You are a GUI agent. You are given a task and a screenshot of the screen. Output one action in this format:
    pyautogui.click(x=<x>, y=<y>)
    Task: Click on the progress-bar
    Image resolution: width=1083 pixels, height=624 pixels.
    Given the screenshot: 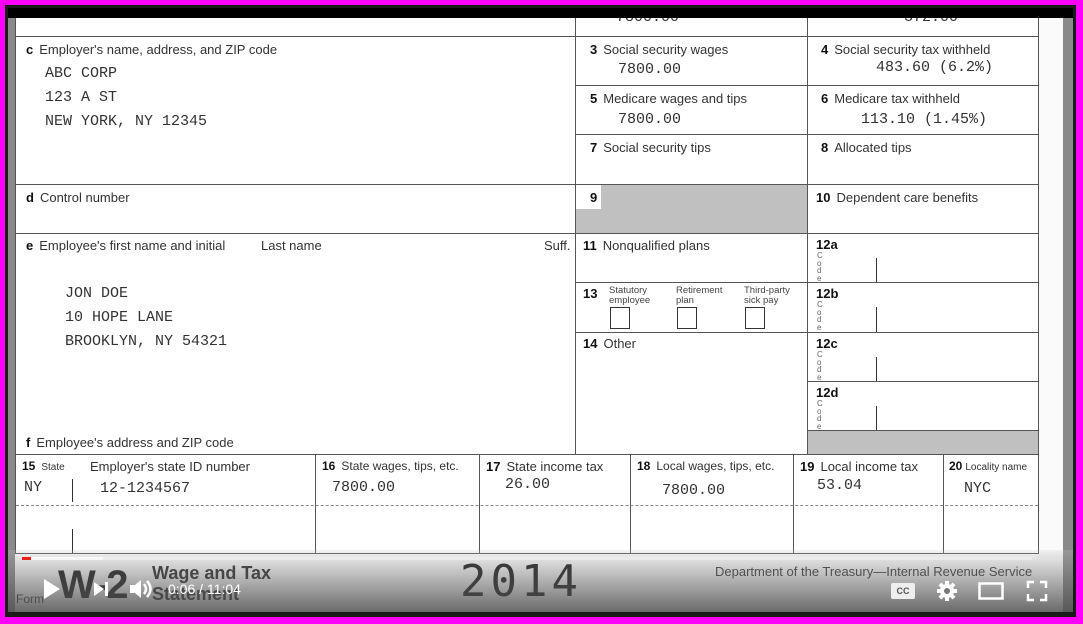 What is the action you would take?
    pyautogui.click(x=527, y=558)
    